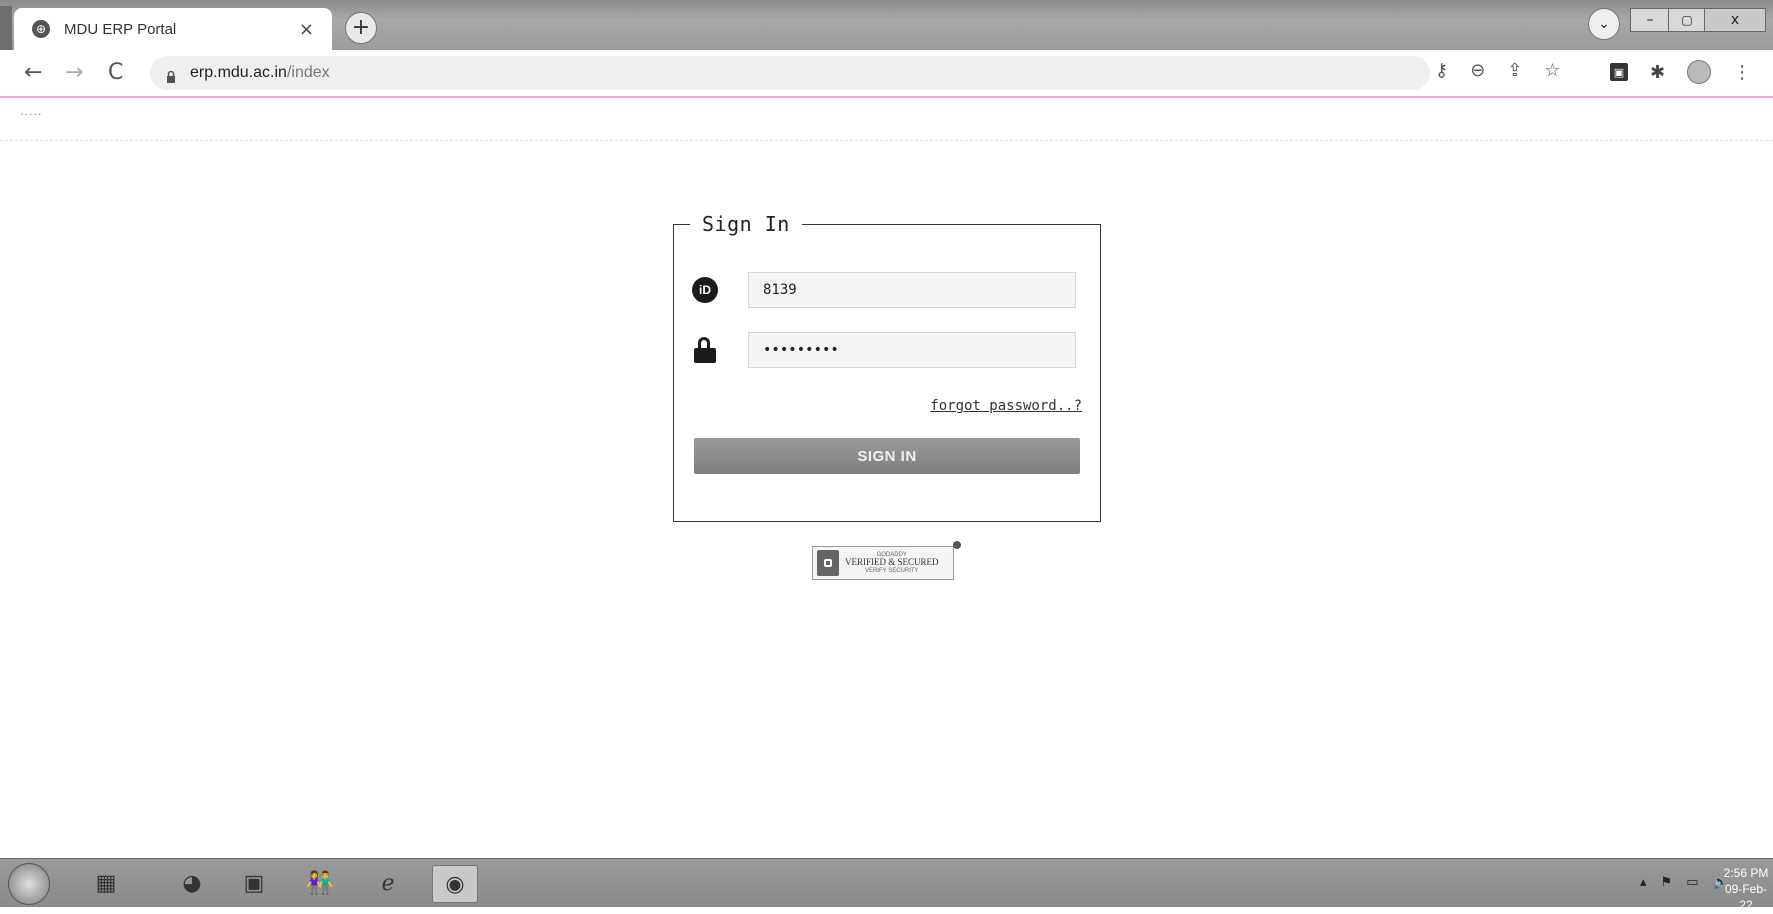  Describe the element at coordinates (106, 883) in the screenshot. I see `file-explorer-icon: ▦` at that location.